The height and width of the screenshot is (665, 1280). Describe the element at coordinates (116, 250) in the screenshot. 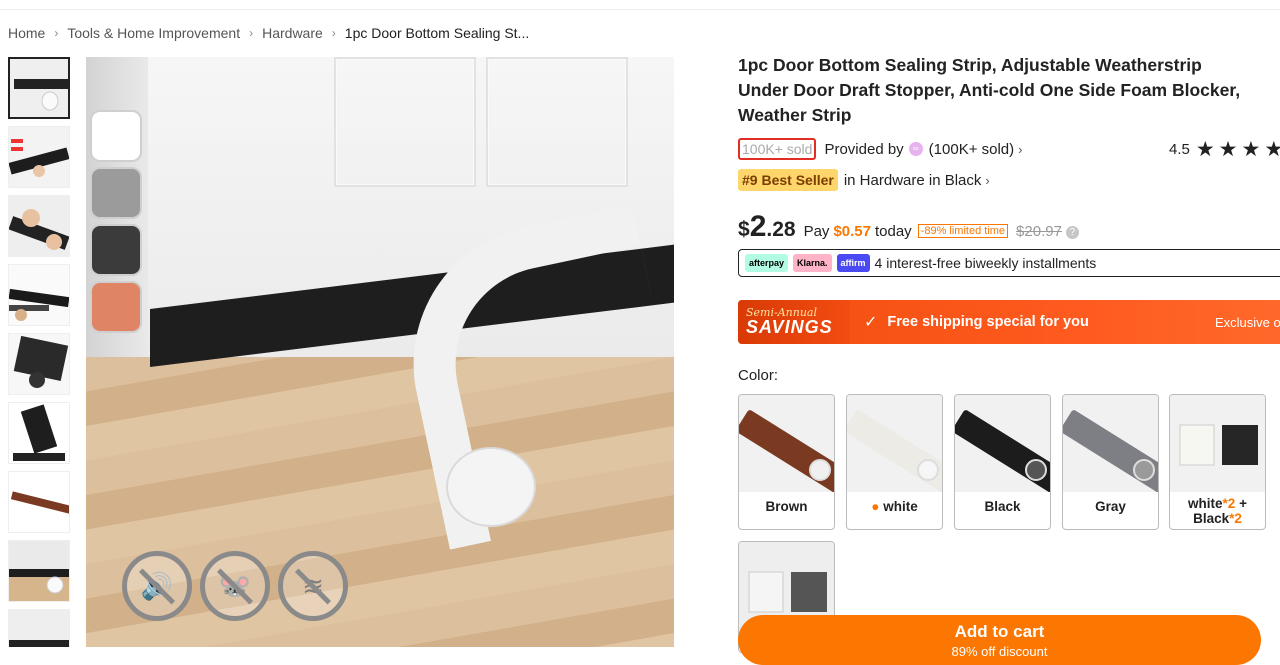

I see `image-swatch-dark` at that location.